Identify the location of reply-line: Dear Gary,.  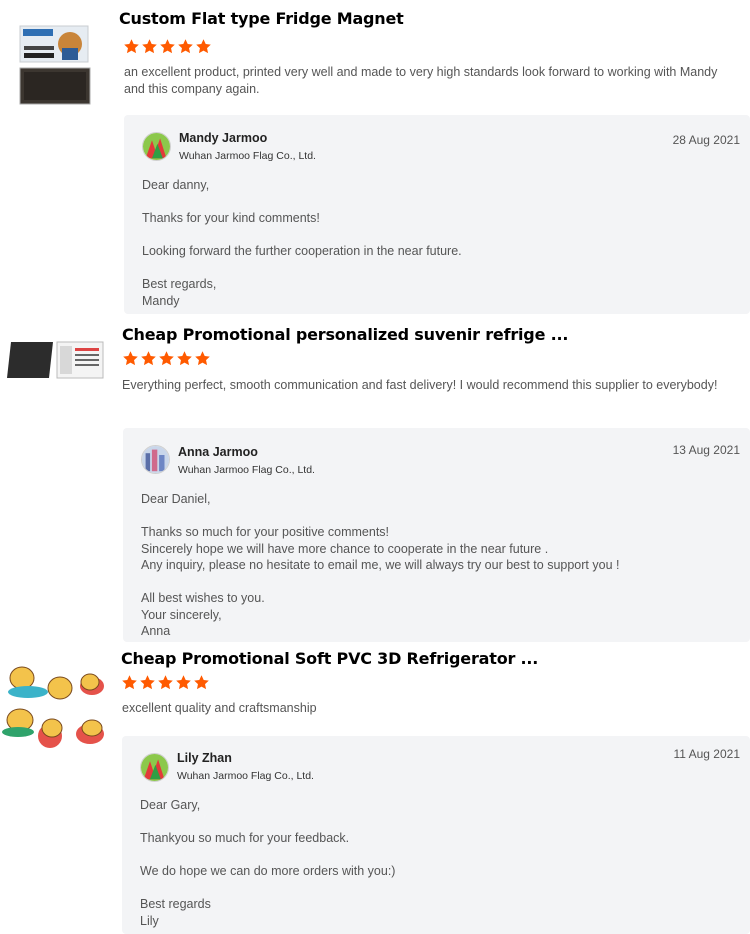
(170, 805).